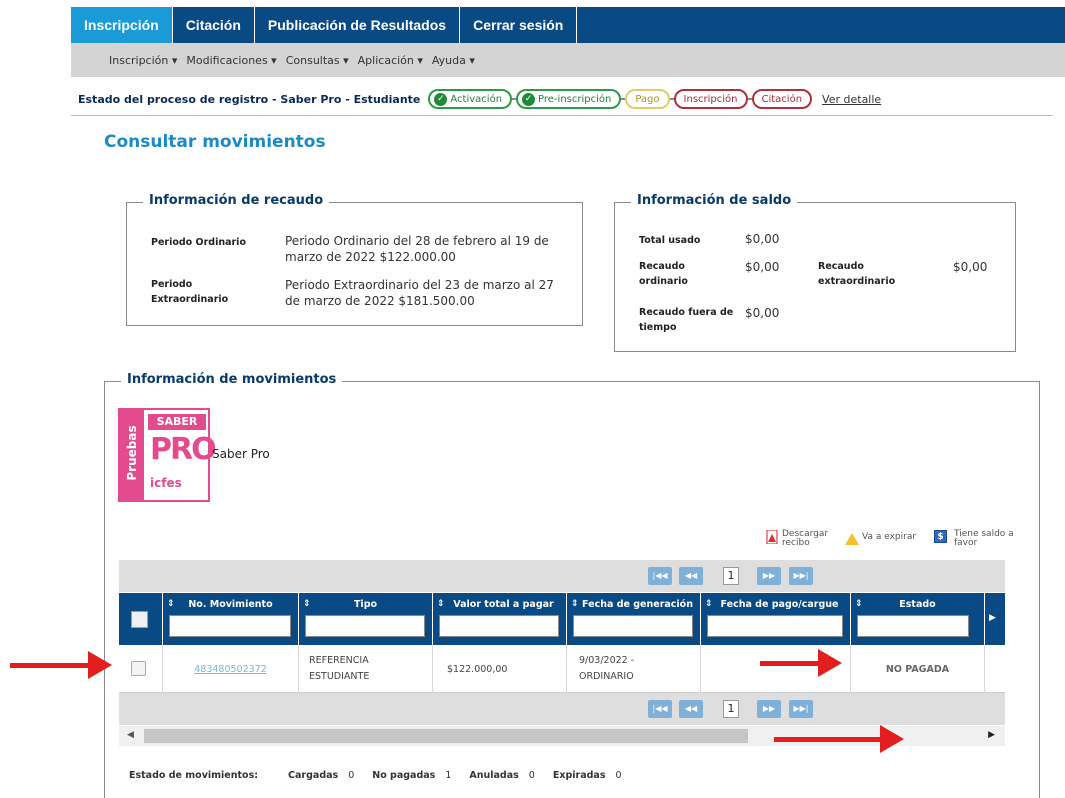  What do you see at coordinates (138, 668) in the screenshot?
I see `row-checkbox` at bounding box center [138, 668].